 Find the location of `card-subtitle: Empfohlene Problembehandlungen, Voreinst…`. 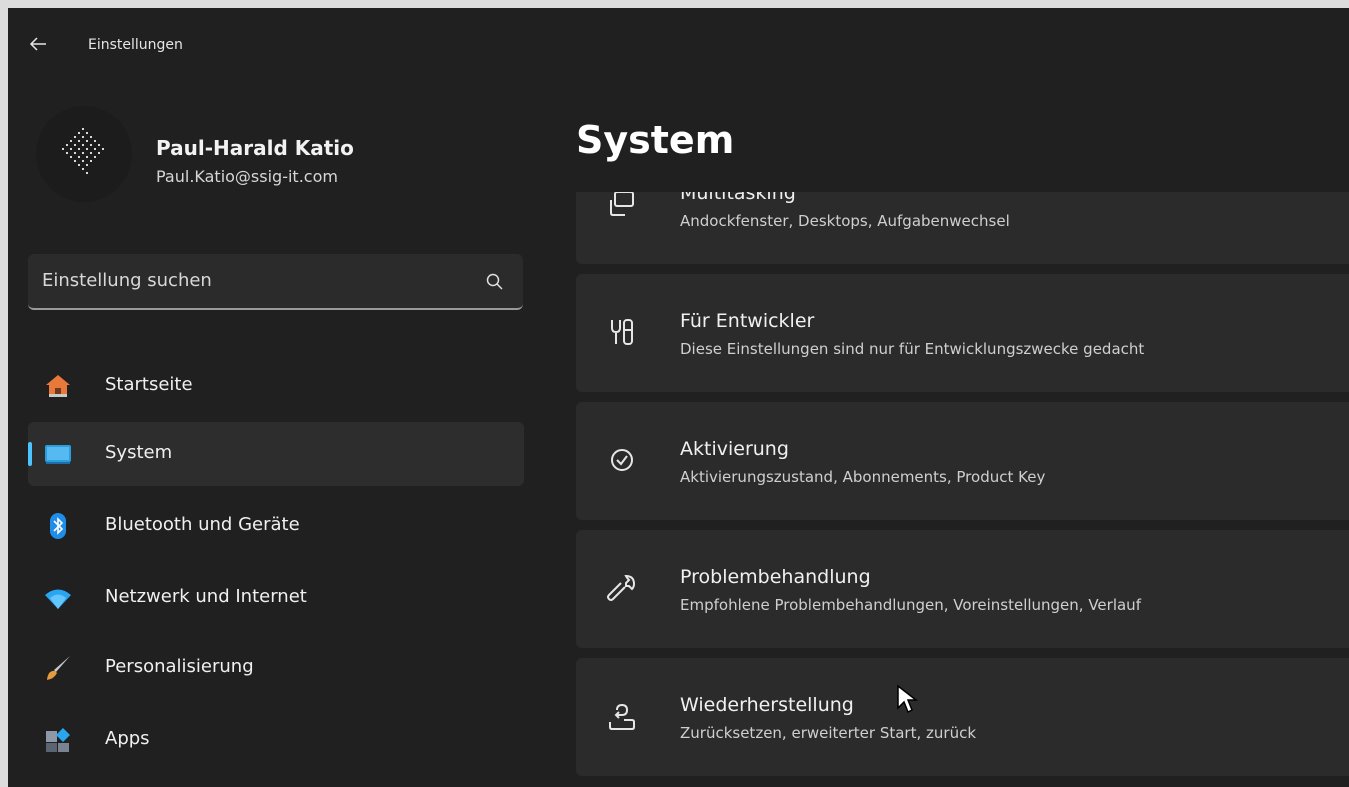

card-subtitle: Empfohlene Problembehandlungen, Voreinst… is located at coordinates (910, 605).